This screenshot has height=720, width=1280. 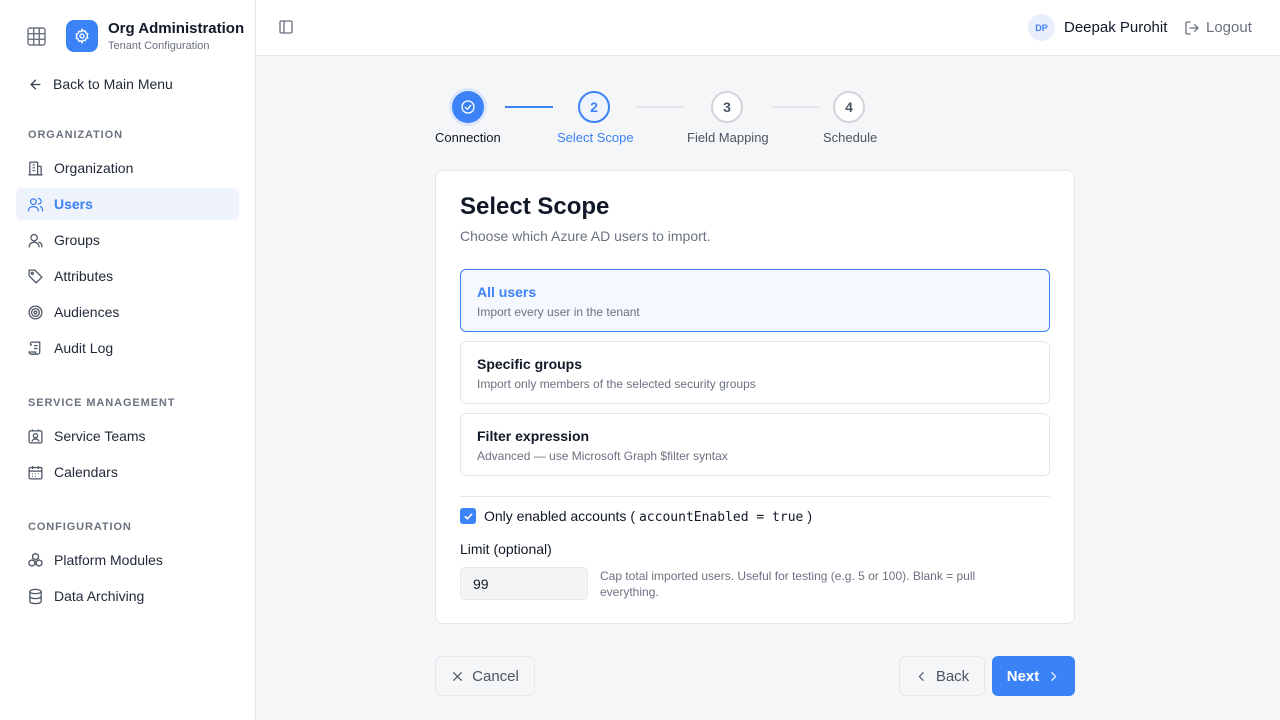 I want to click on option-description: Import every user in the tenant, so click(x=558, y=312).